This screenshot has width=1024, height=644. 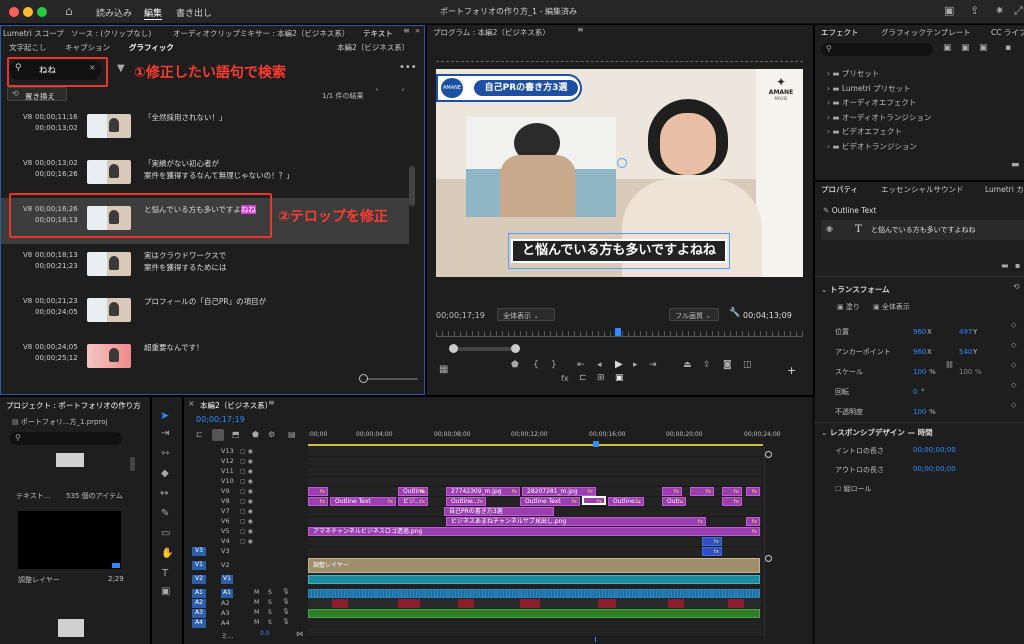 I want to click on tab-lumetri-color: Lumetri カラ, so click(x=1004, y=189).